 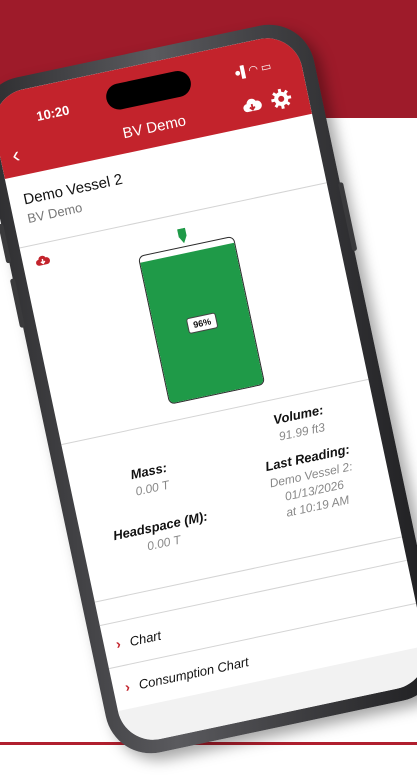 What do you see at coordinates (208, 743) in the screenshot?
I see `bottom-red-rule` at bounding box center [208, 743].